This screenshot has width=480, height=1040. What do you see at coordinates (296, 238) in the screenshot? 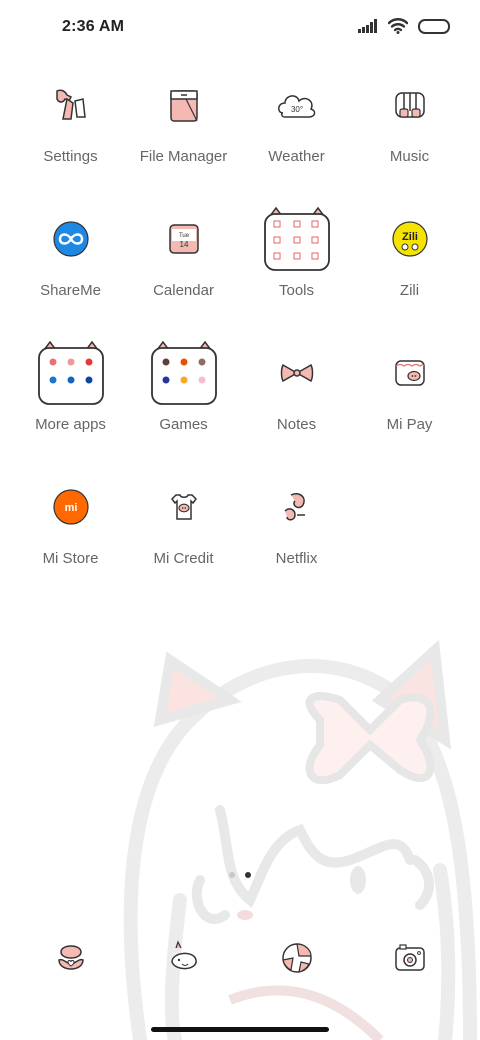
I see `tools-folder-icon` at bounding box center [296, 238].